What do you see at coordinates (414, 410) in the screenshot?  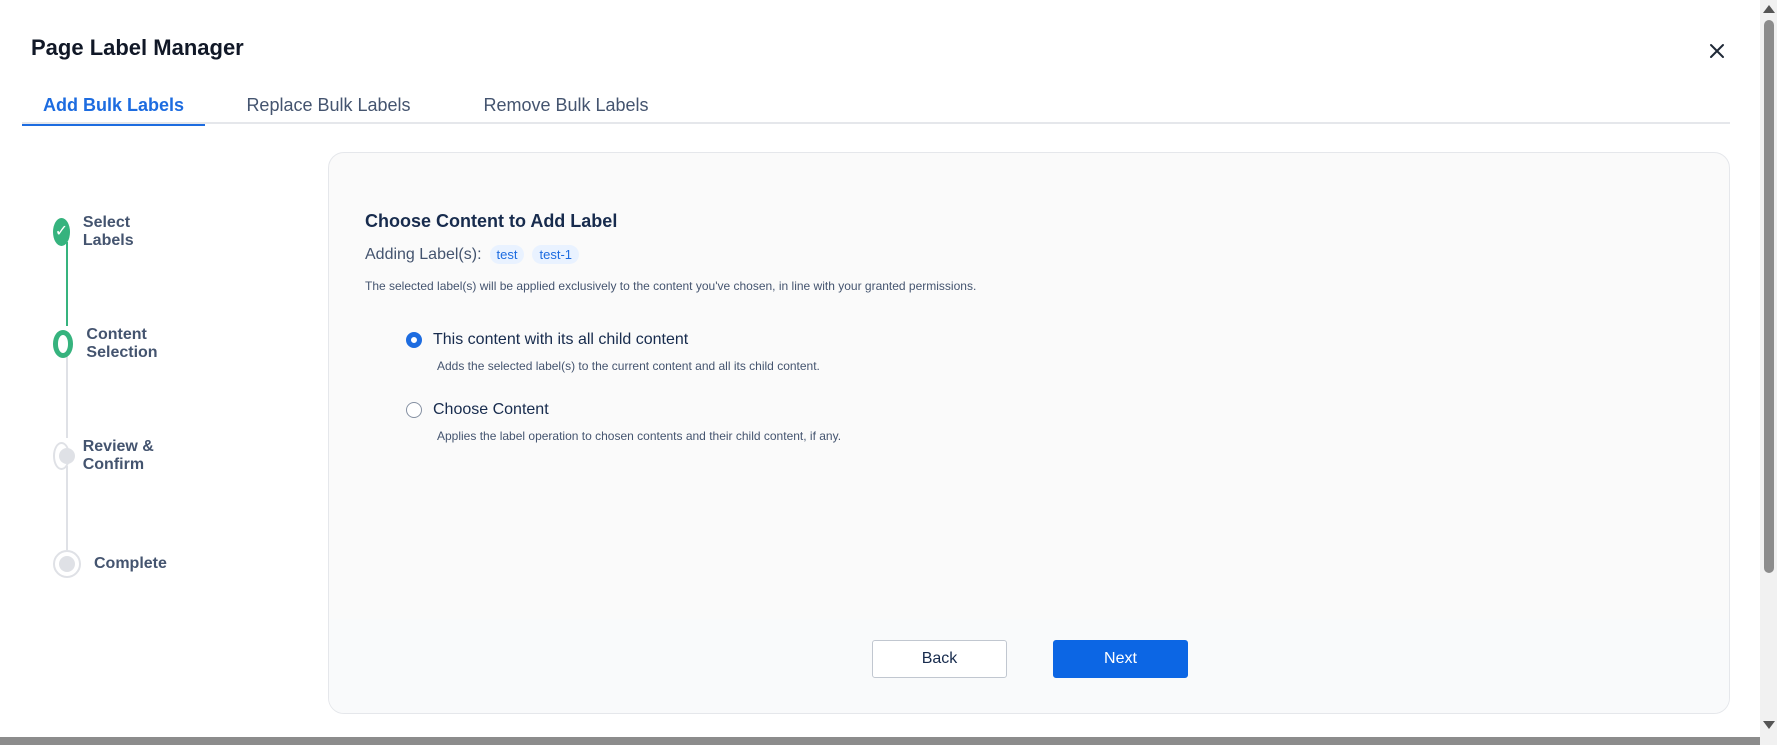 I see `radio-choose-content` at bounding box center [414, 410].